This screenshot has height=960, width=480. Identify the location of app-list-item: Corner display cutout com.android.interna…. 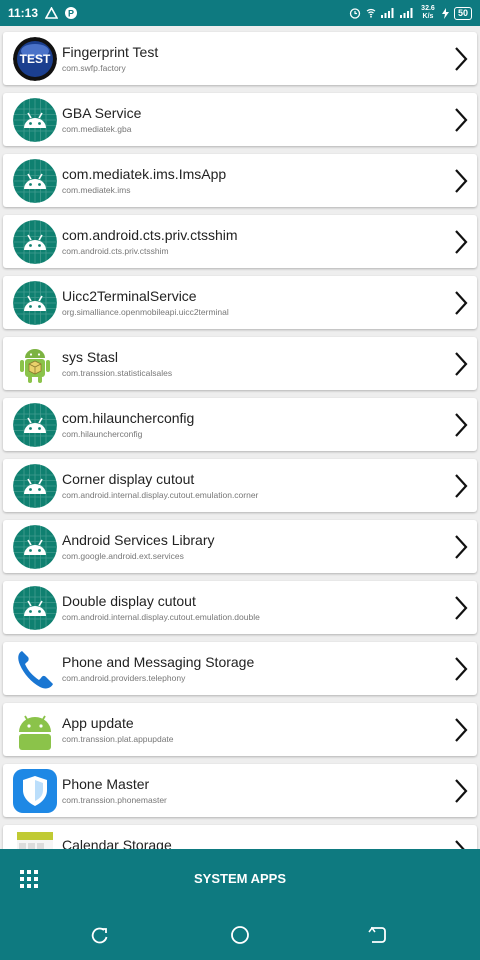
(240, 485).